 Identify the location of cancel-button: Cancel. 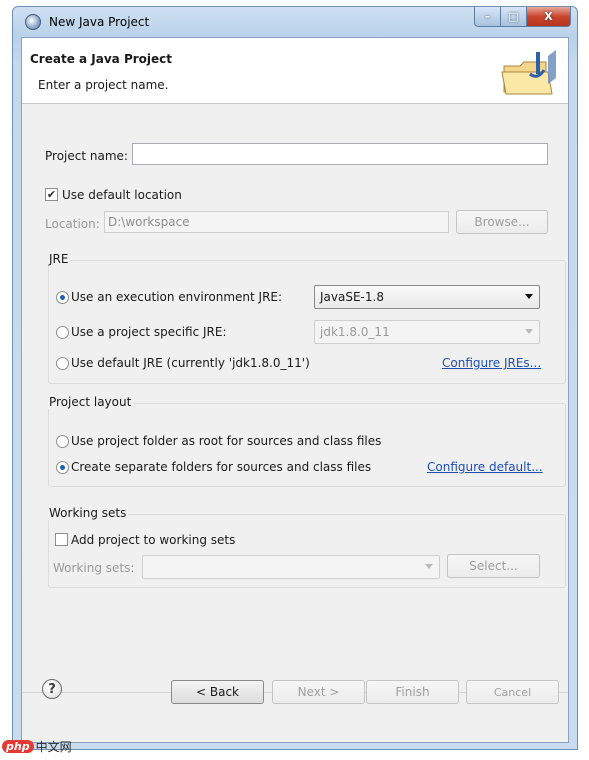
(512, 692).